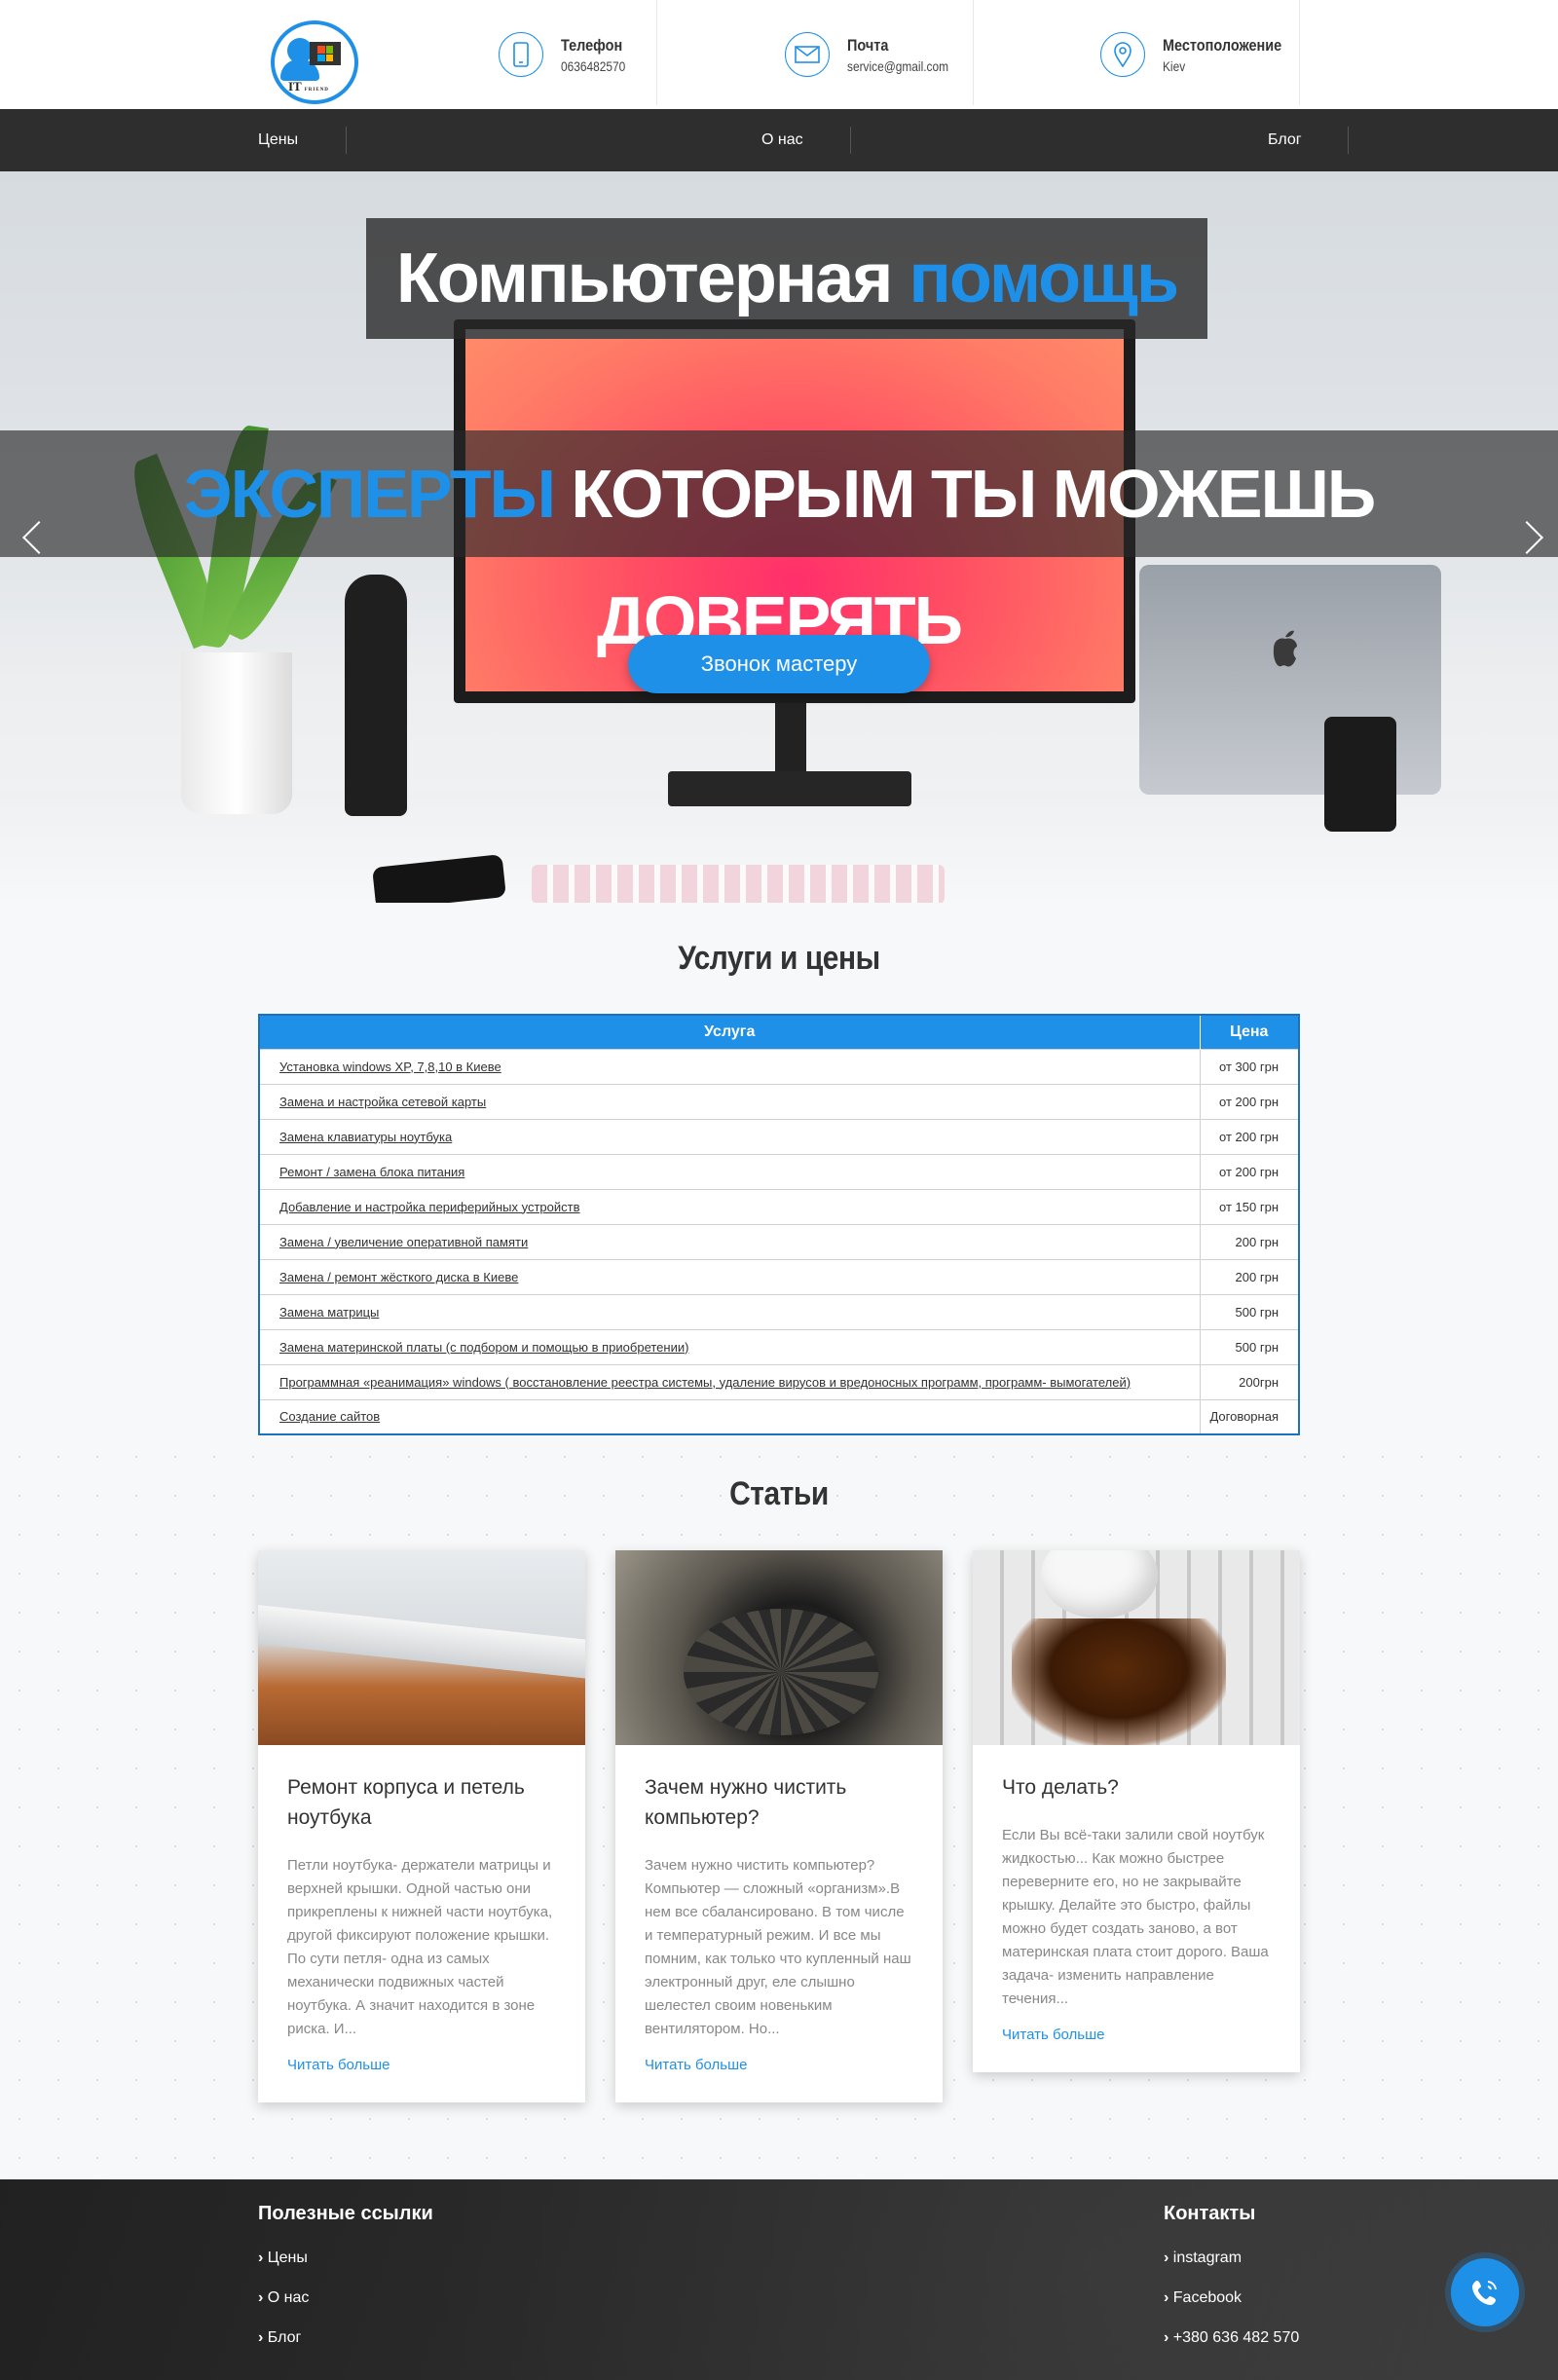  I want to click on service-link: Замена и настройка сетевой карты, so click(729, 1101).